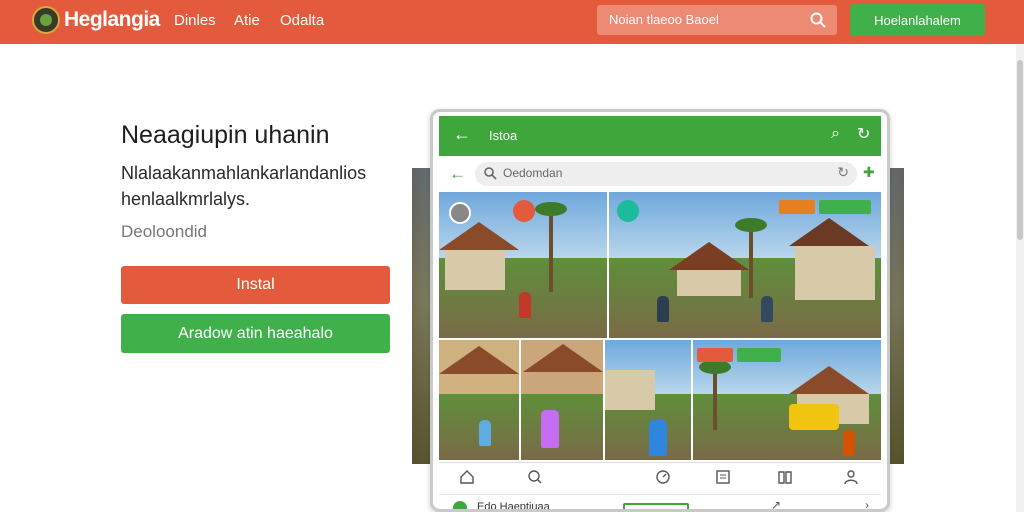 This screenshot has height=512, width=1024. What do you see at coordinates (247, 20) in the screenshot?
I see `nav-item-2: Atie` at bounding box center [247, 20].